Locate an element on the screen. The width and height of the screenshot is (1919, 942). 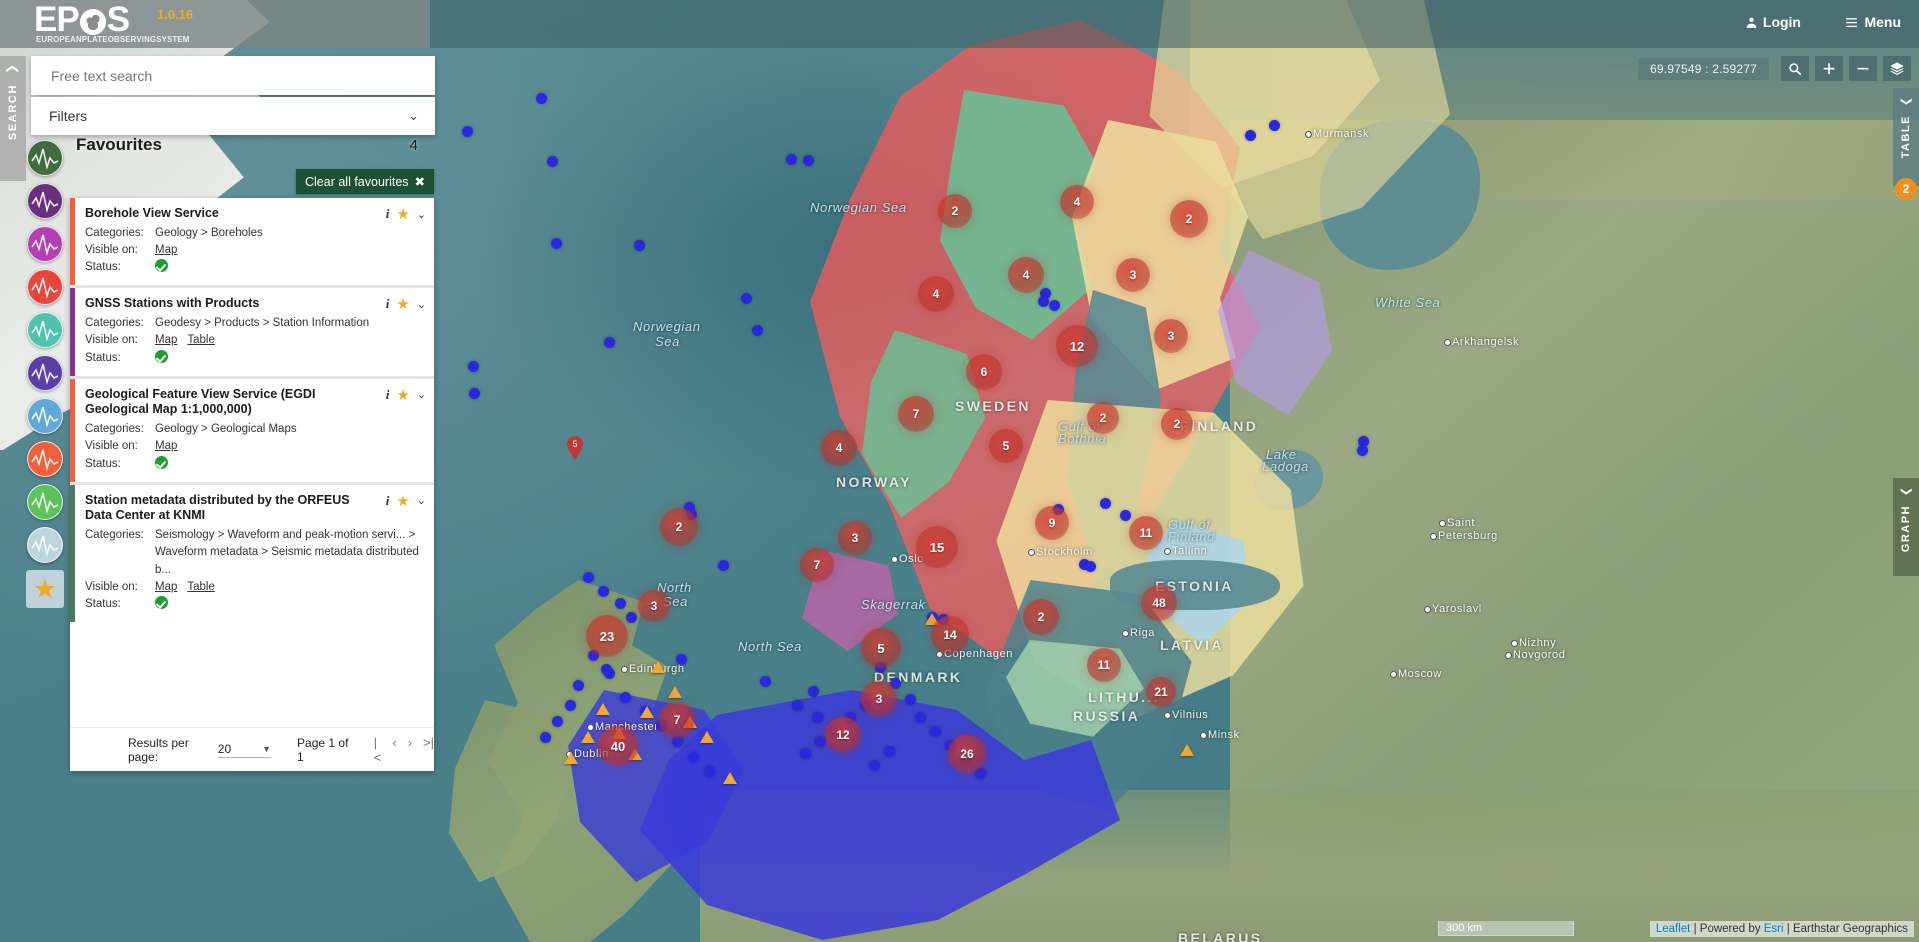
rail-item-volcano-observations is located at coordinates (45, 287).